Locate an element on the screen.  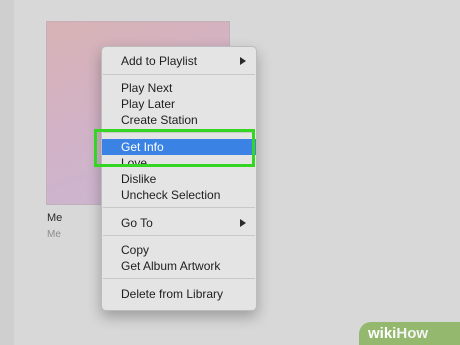
menu-item-create-station: Create Station is located at coordinates (179, 120).